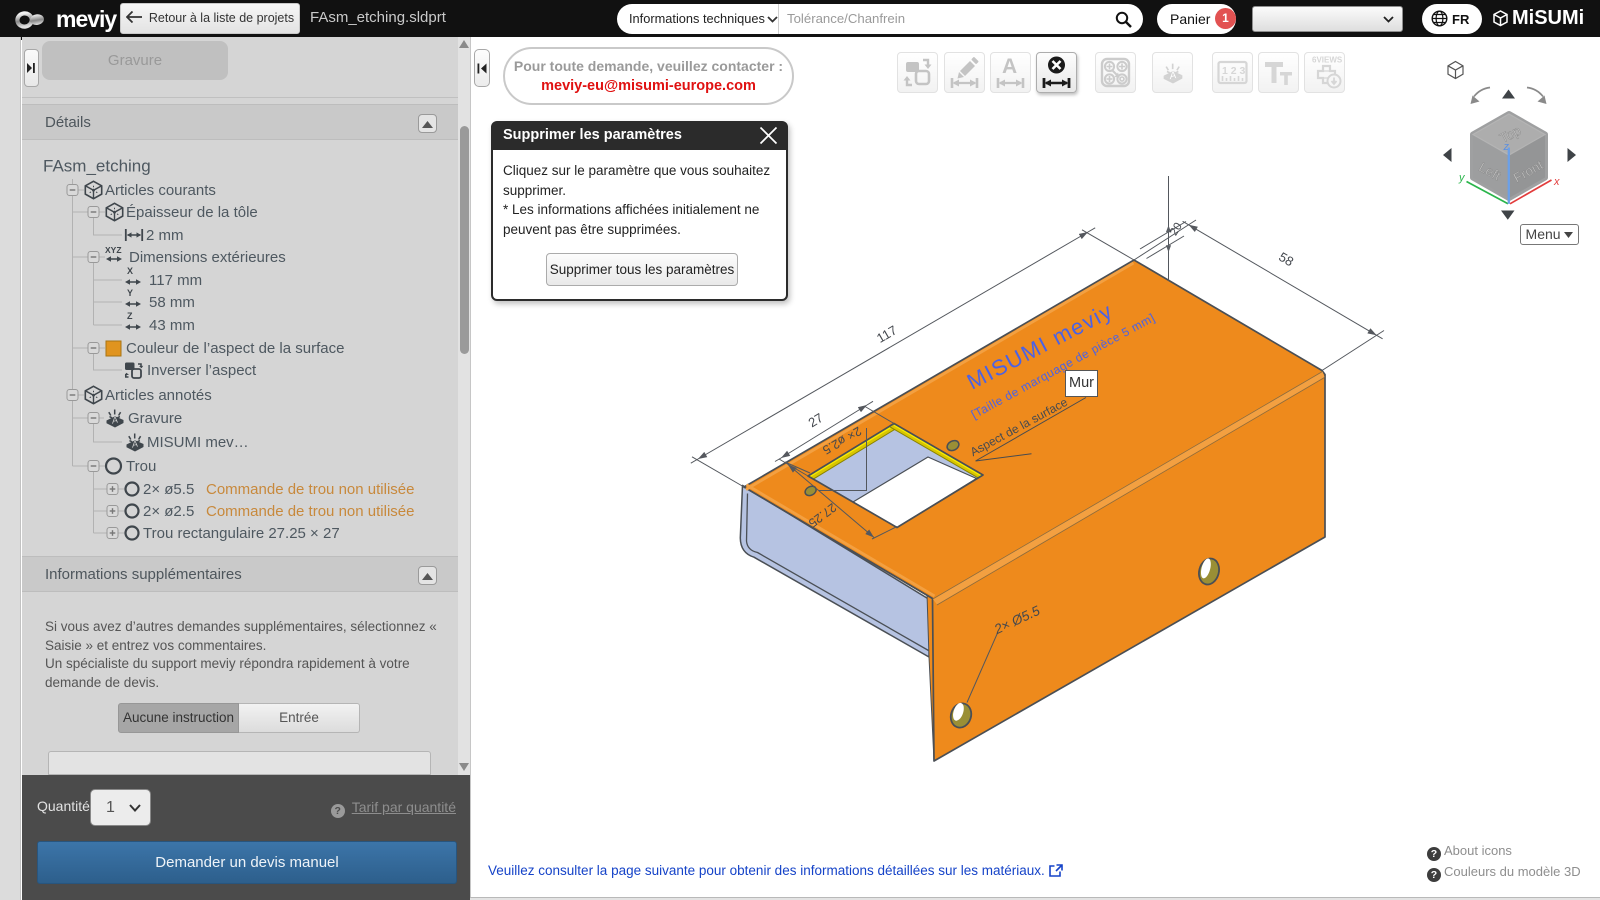 This screenshot has width=1600, height=900. Describe the element at coordinates (168, 511) in the screenshot. I see `svg-text: 2× ø2.5` at that location.